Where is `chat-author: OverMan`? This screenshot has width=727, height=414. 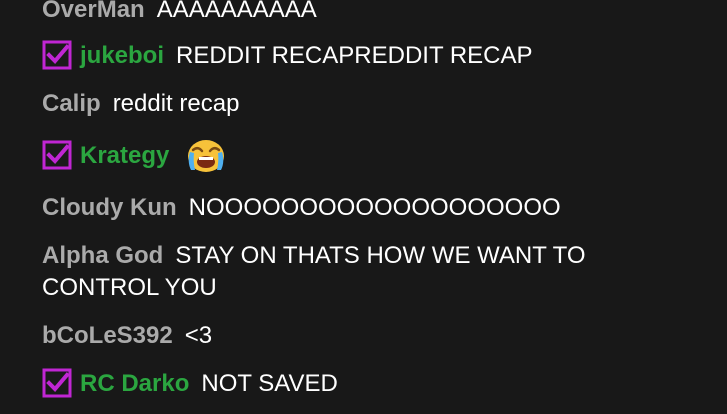
chat-author: OverMan is located at coordinates (93, 11).